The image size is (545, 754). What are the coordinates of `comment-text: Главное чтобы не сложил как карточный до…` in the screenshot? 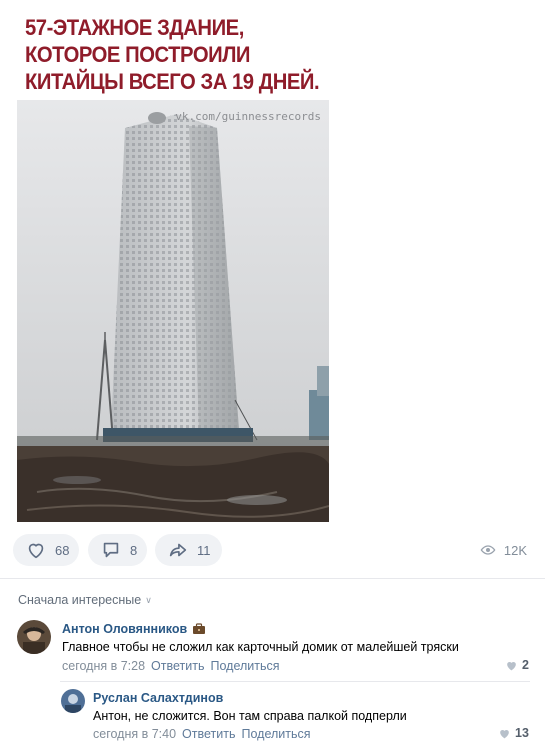 It's located at (260, 647).